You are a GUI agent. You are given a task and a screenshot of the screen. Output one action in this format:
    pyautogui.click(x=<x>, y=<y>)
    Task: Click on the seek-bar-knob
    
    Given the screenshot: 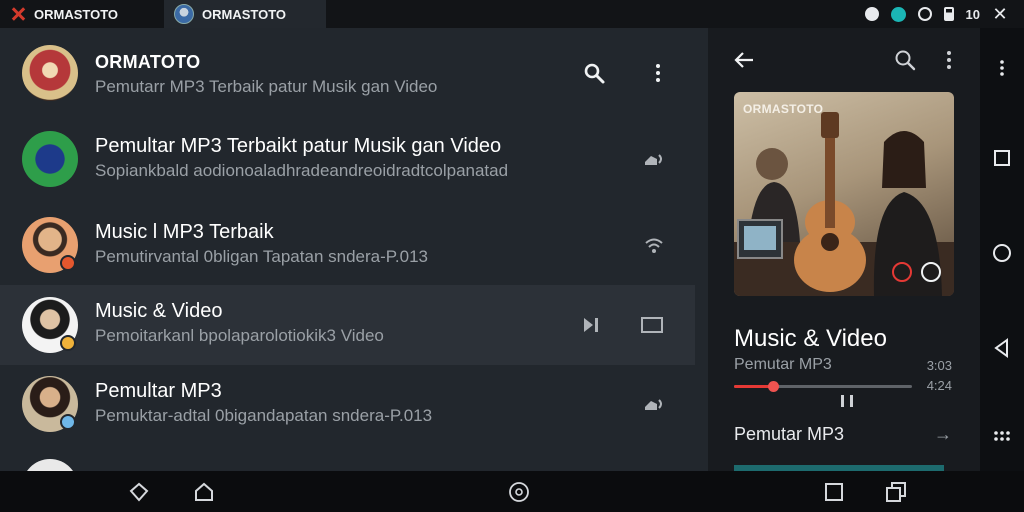 What is the action you would take?
    pyautogui.click(x=774, y=386)
    